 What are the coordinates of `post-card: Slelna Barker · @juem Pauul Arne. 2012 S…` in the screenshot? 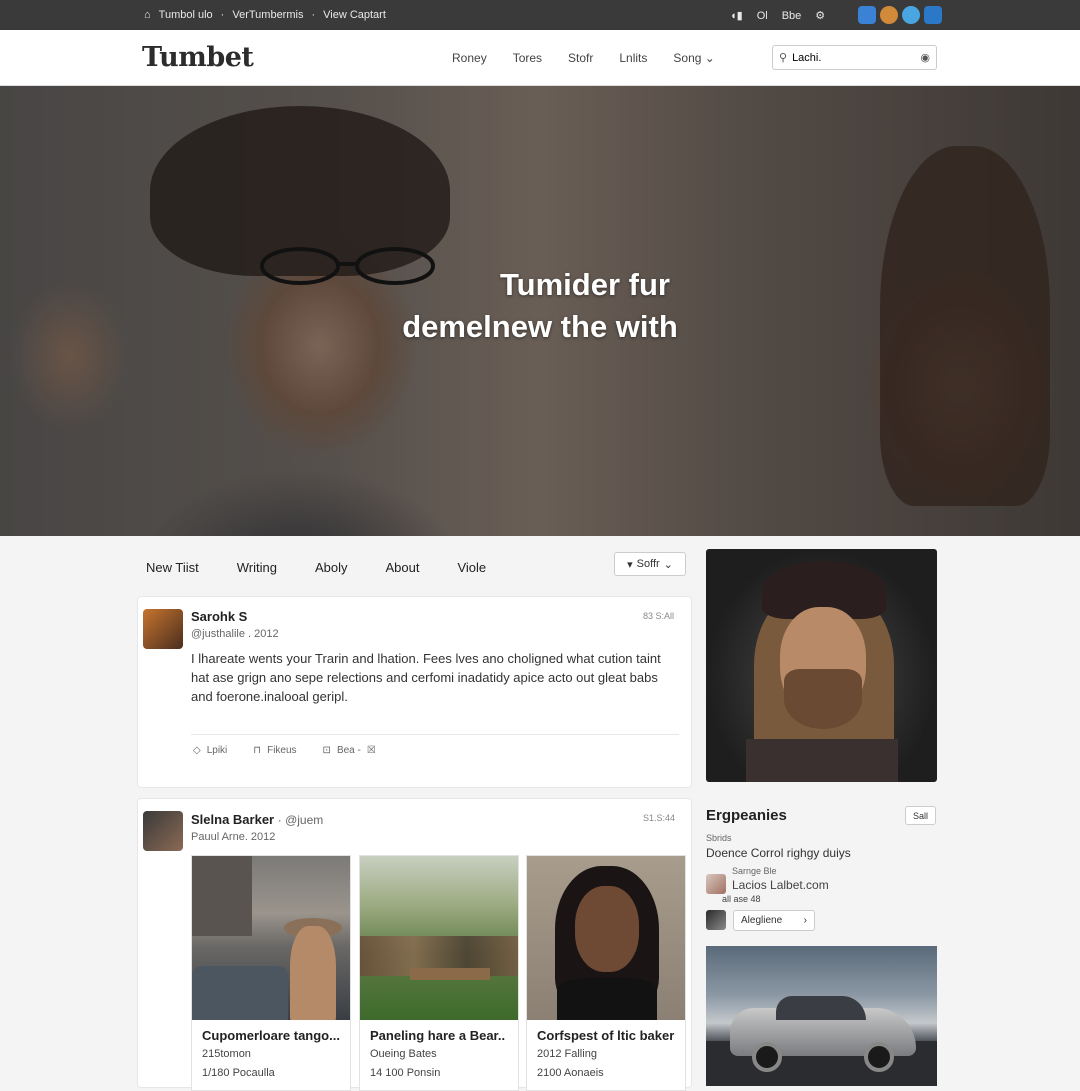 It's located at (414, 944).